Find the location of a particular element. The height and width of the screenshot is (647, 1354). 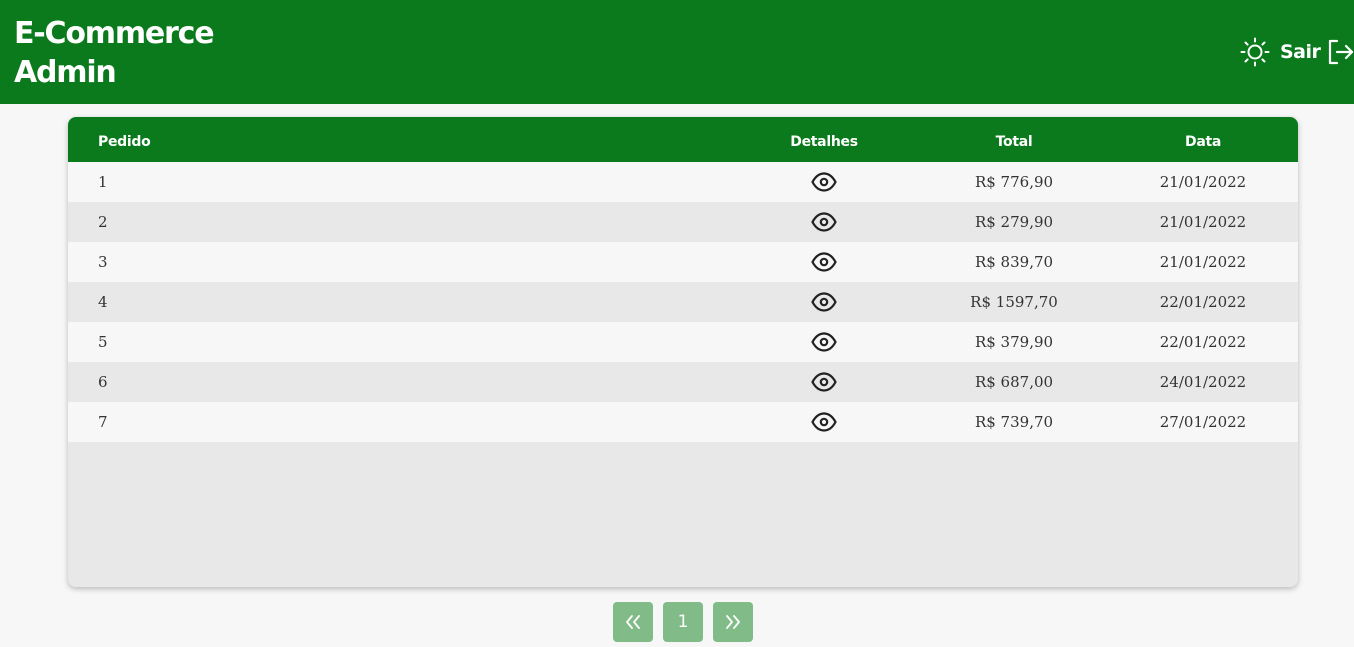

brand-line-2: Admin is located at coordinates (65, 72).